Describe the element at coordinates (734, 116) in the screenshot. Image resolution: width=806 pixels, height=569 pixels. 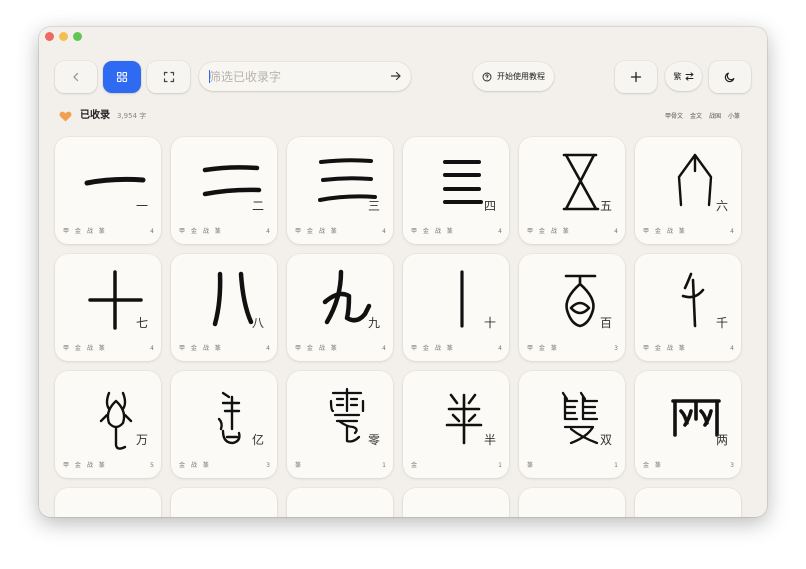
I see `script-filter-seal: 小篆` at that location.